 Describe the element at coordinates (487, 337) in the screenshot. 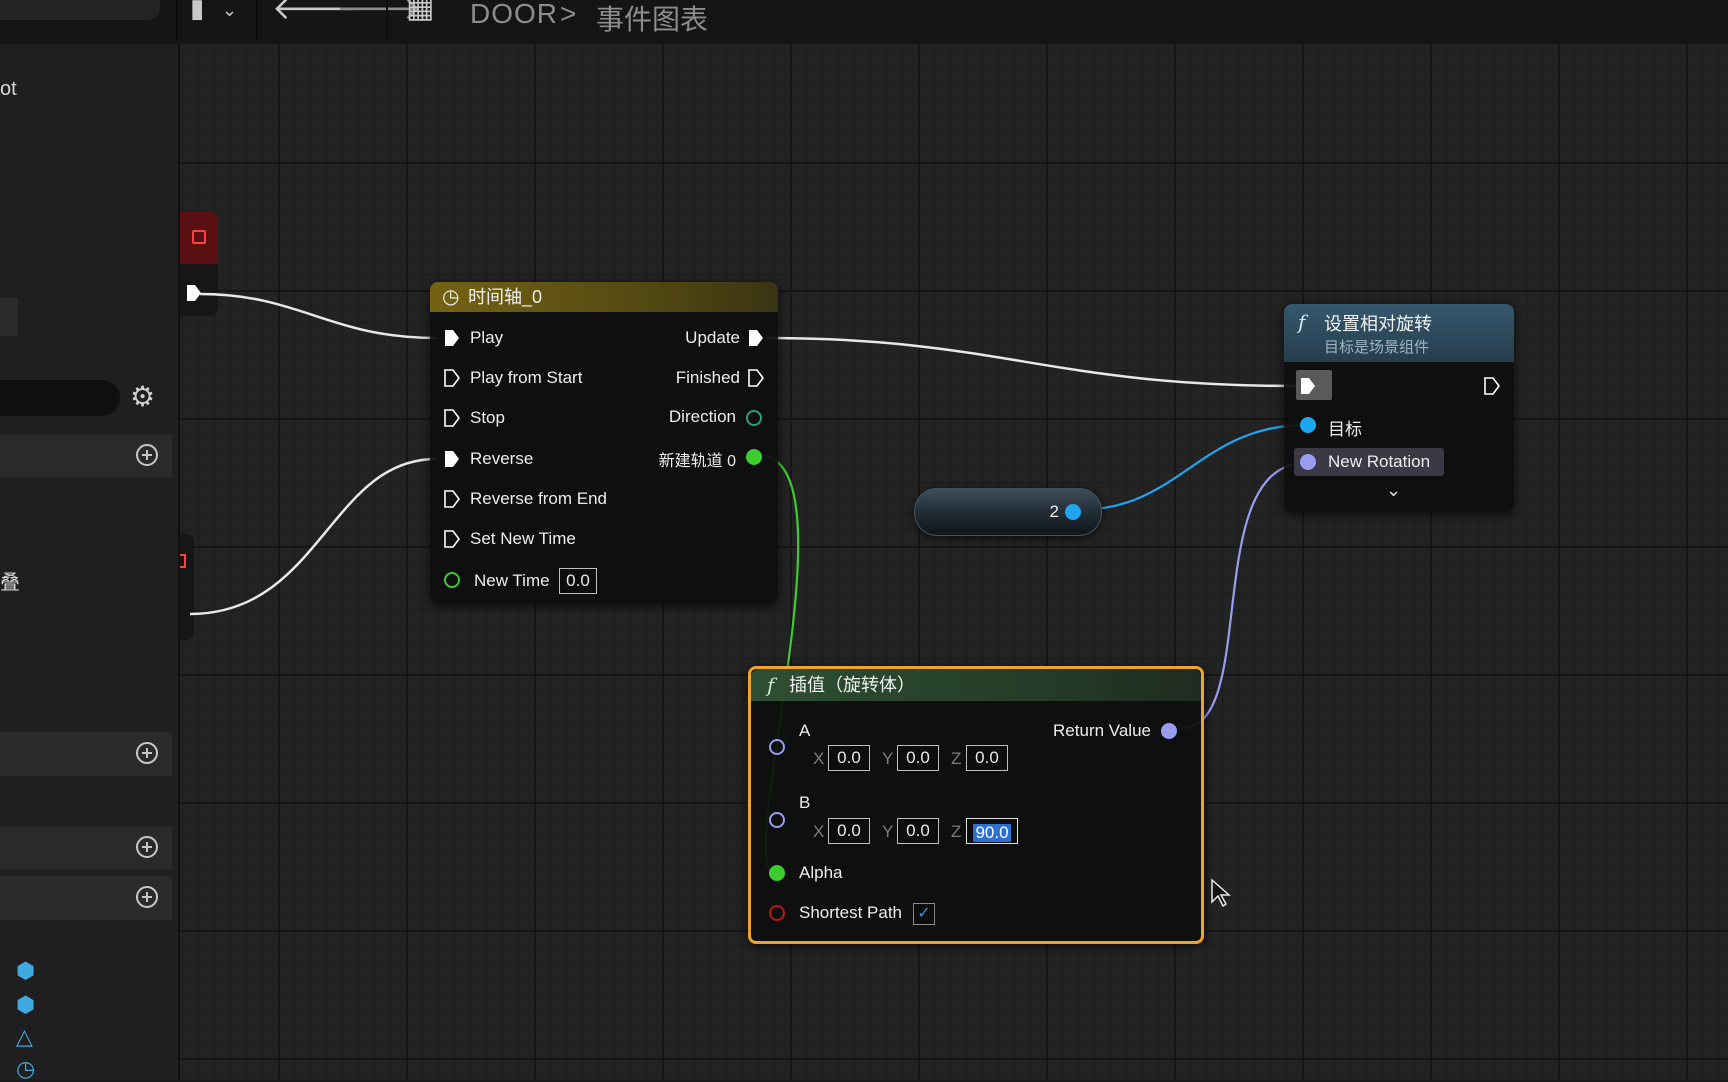

I see `play-pin-label: Play` at that location.